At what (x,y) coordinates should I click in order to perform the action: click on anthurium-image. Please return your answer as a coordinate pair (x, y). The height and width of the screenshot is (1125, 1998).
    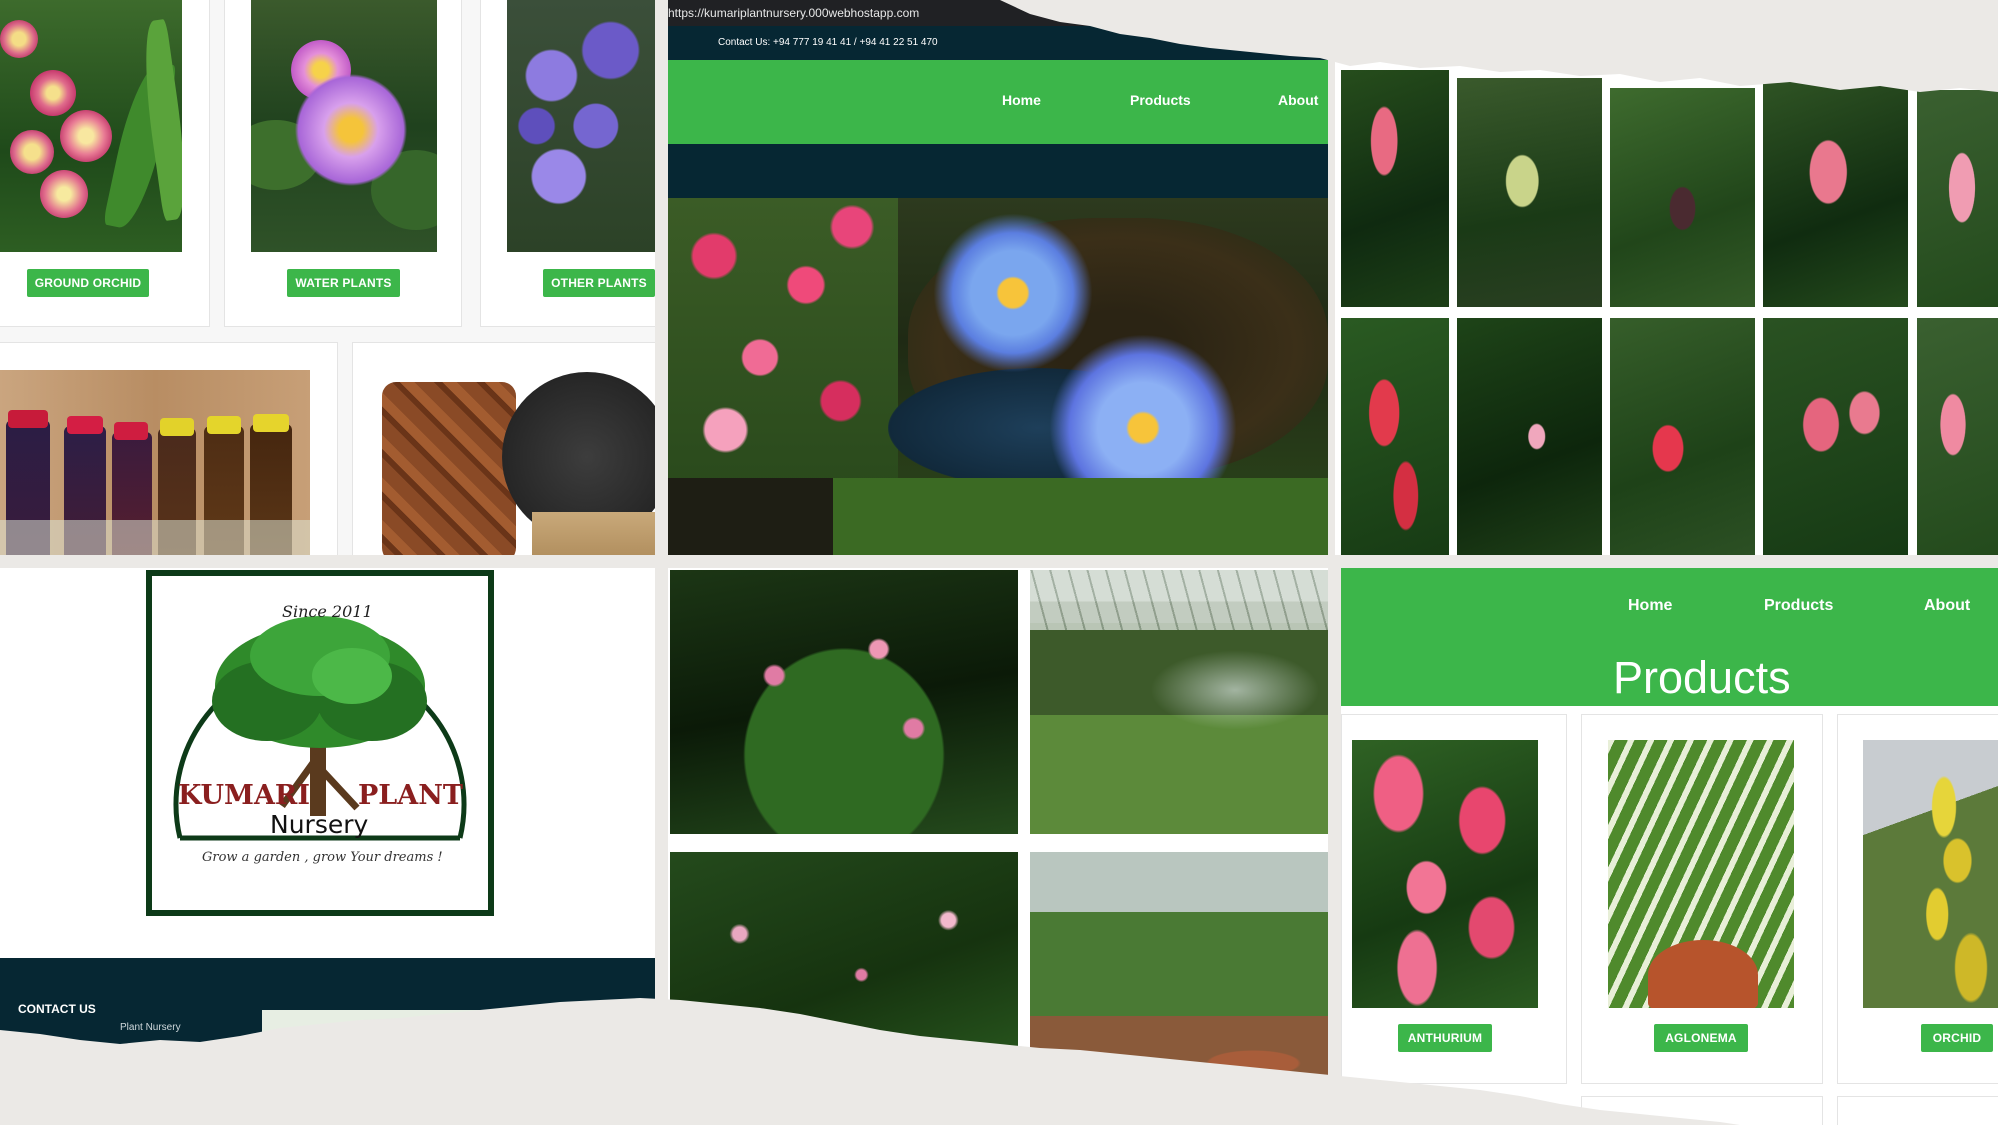
    Looking at the image, I should click on (1445, 874).